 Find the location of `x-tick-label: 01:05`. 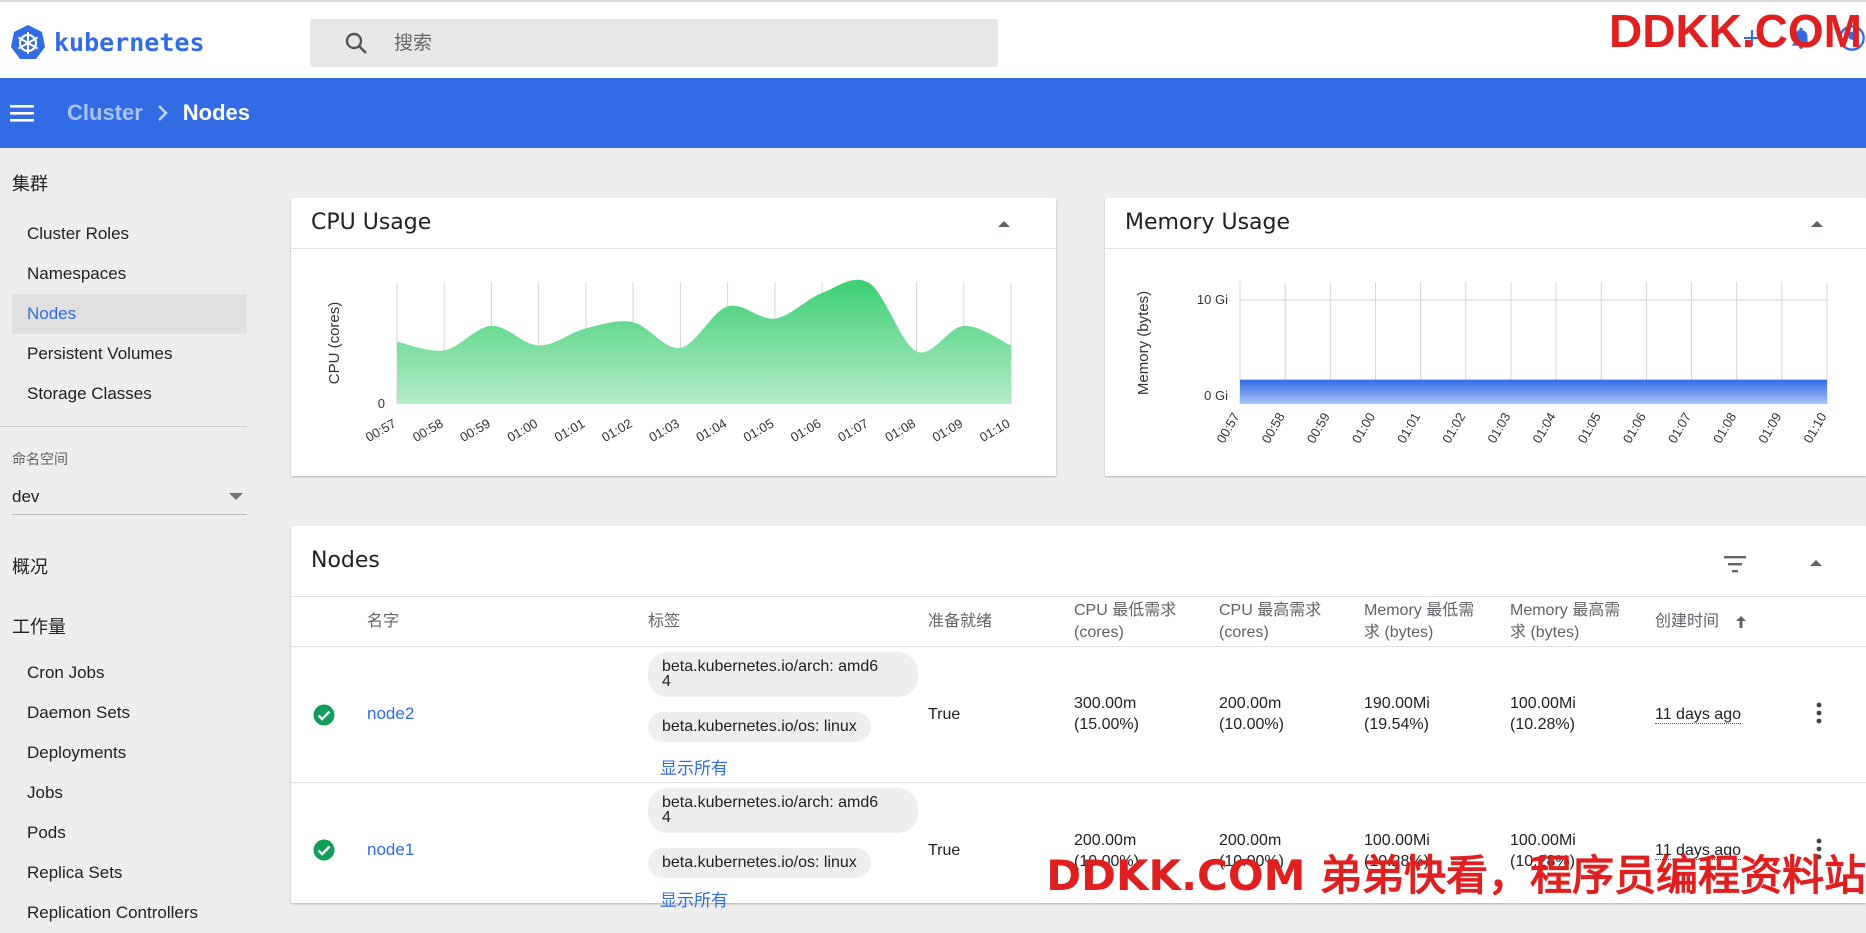

x-tick-label: 01:05 is located at coordinates (1589, 428).